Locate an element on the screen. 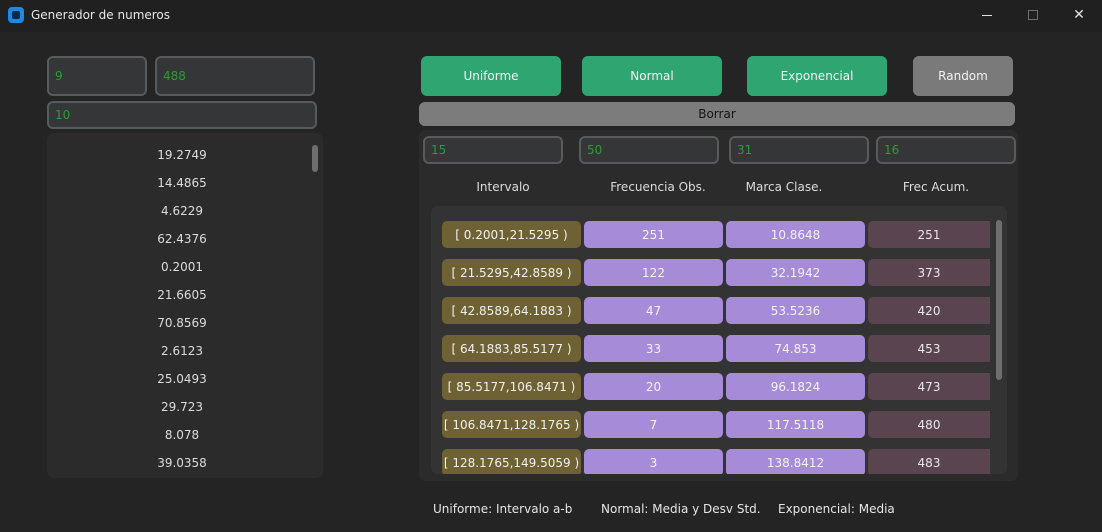 This screenshot has height=532, width=1102. cell-frec-acum: 251 is located at coordinates (929, 234).